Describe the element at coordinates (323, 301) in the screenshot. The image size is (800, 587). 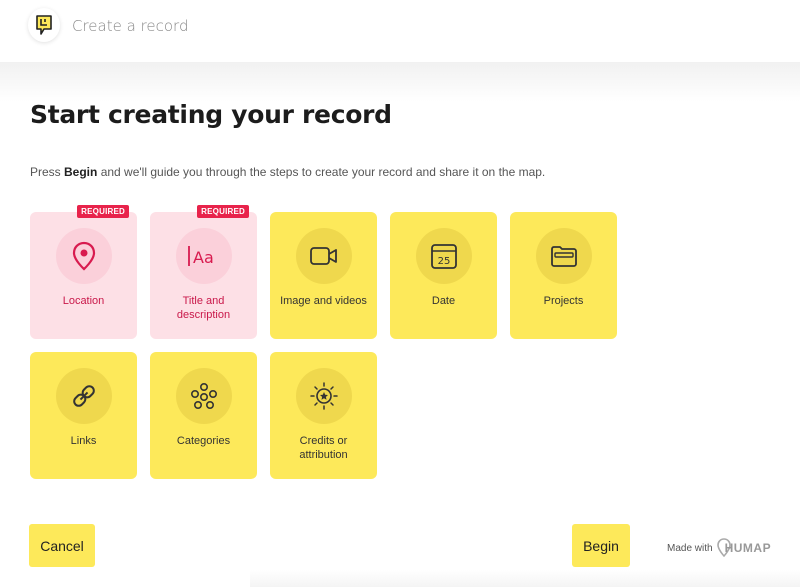
I see `card-label: Image and videos` at that location.